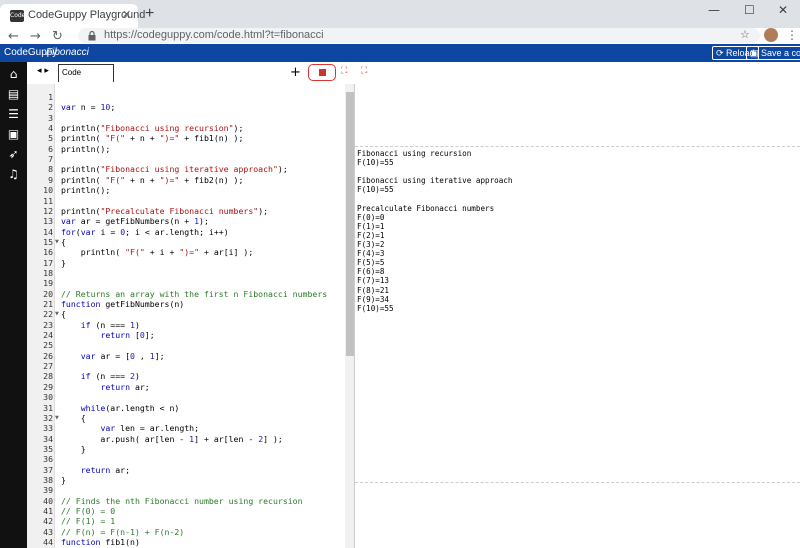 This screenshot has width=800, height=548. I want to click on tab-close-icon: ✕, so click(126, 14).